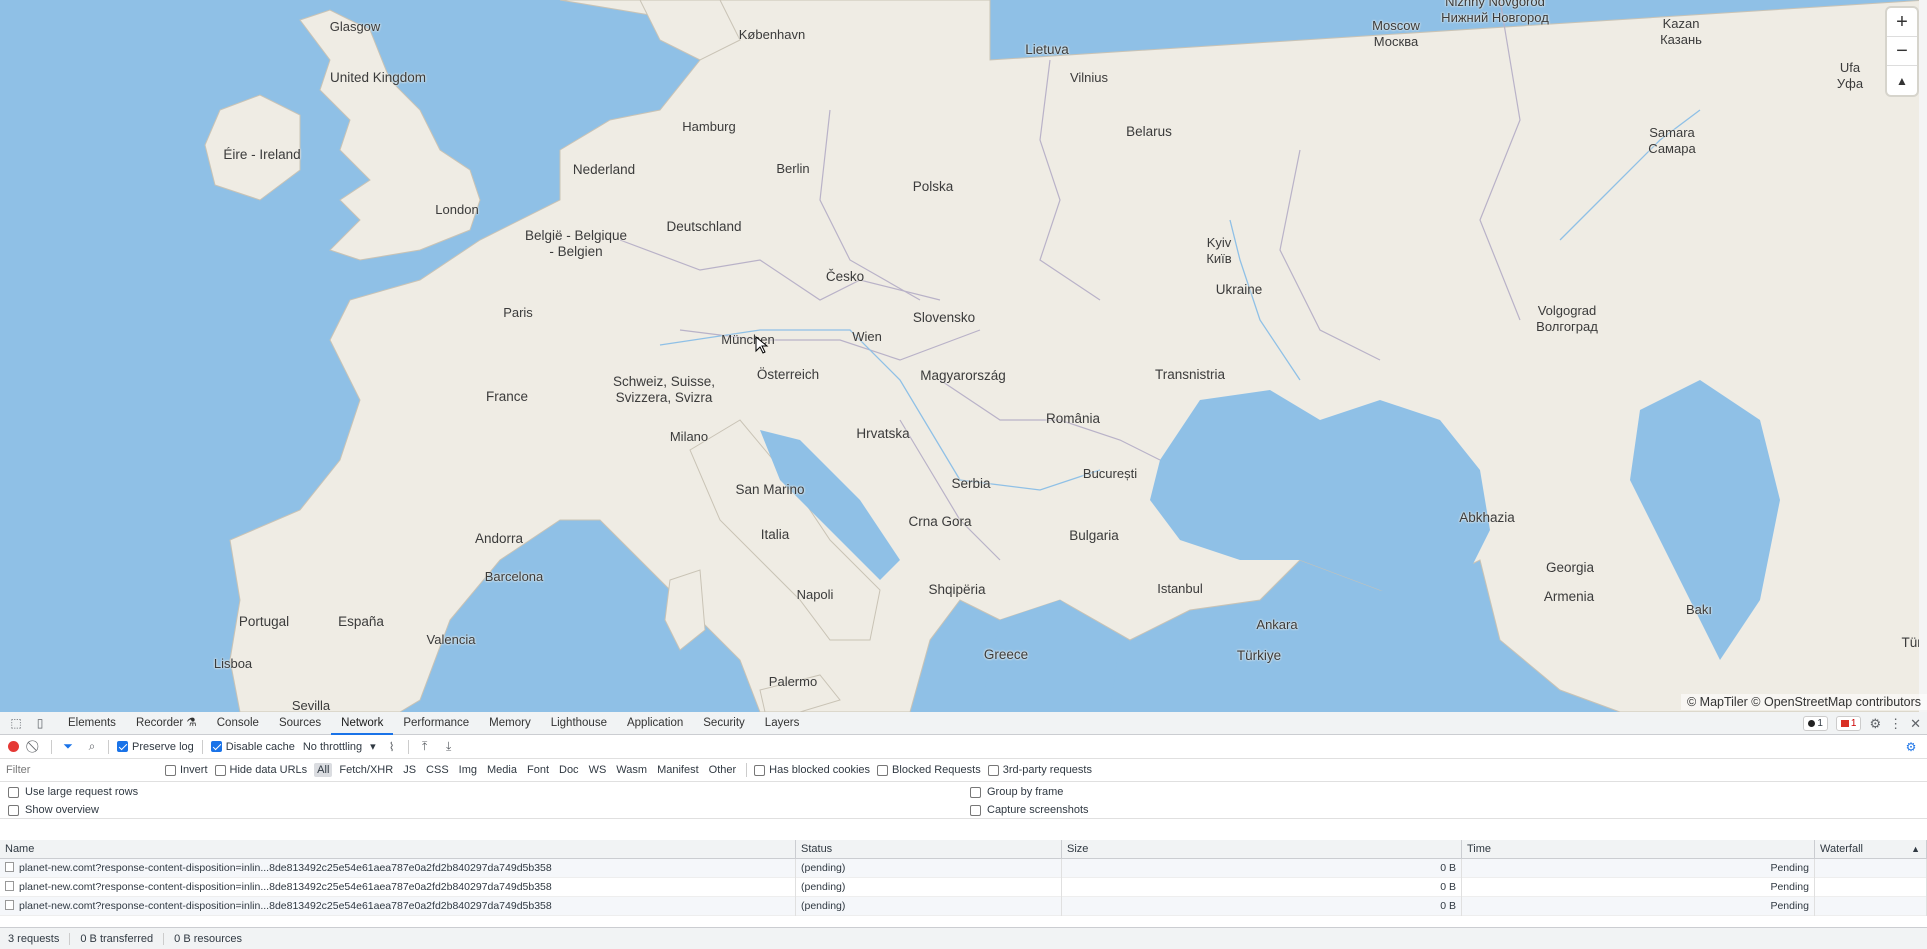 Image resolution: width=1927 pixels, height=949 pixels. What do you see at coordinates (762, 345) in the screenshot?
I see `mouse-cursor-icon` at bounding box center [762, 345].